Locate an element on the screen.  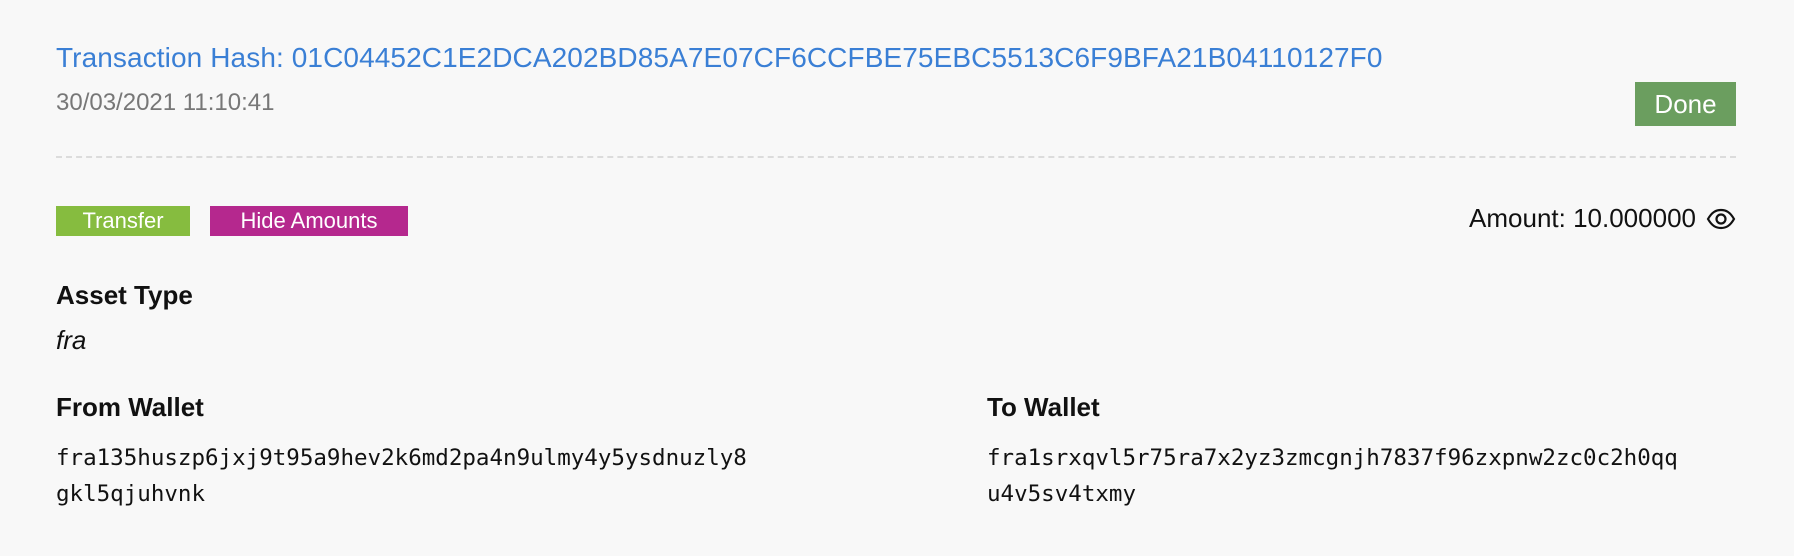
amount-display: Amount: 10.000000 is located at coordinates (1602, 218).